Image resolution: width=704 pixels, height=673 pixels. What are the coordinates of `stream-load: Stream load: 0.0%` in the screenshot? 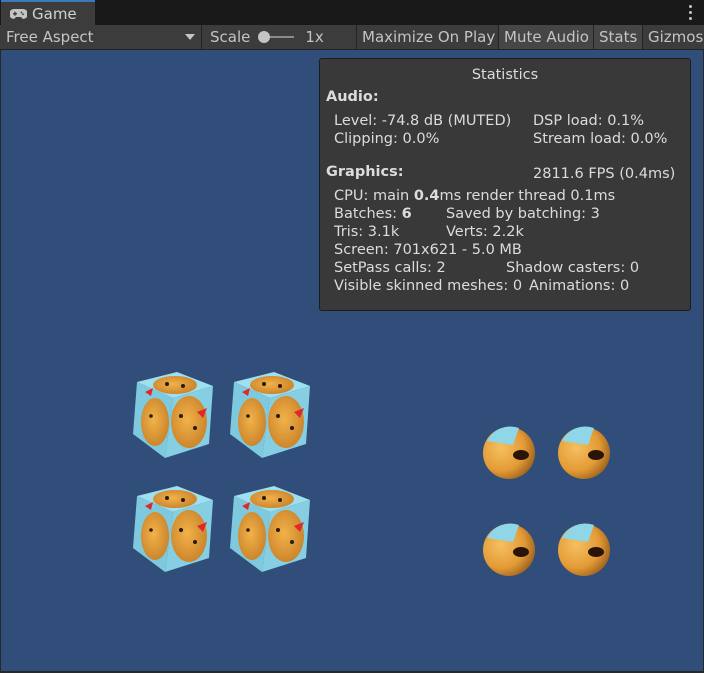 It's located at (600, 139).